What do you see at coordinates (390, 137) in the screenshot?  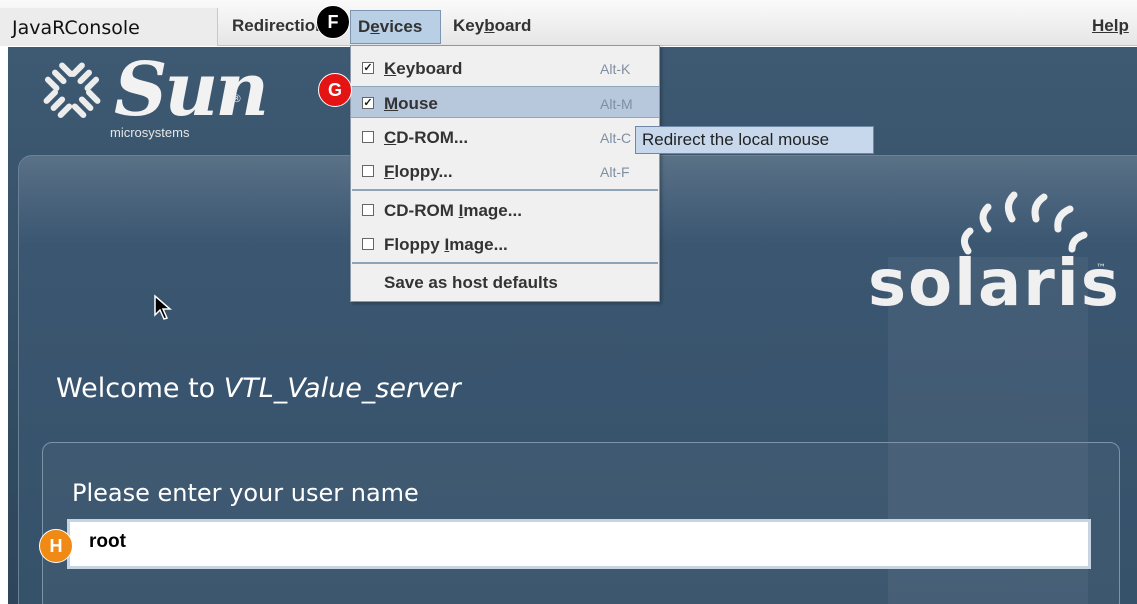 I see `menu-item-mnemonic: C` at bounding box center [390, 137].